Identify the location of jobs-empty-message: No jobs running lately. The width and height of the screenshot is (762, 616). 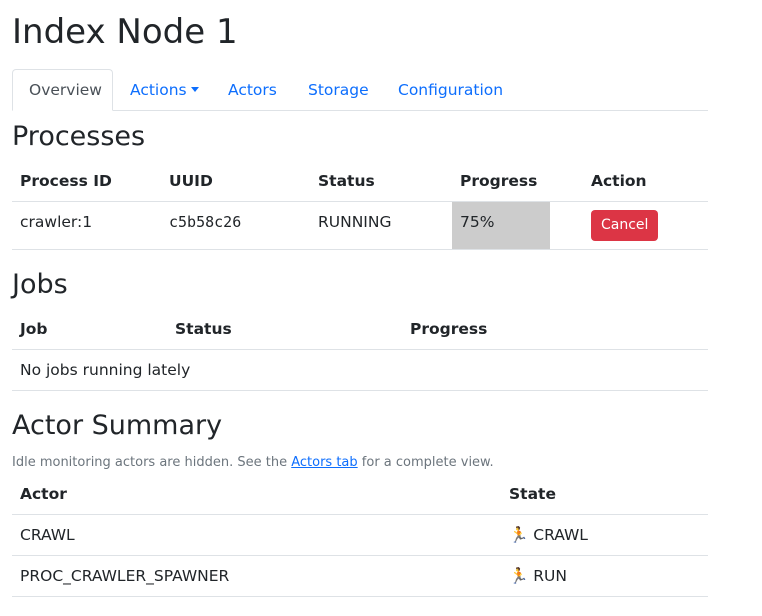
(360, 370).